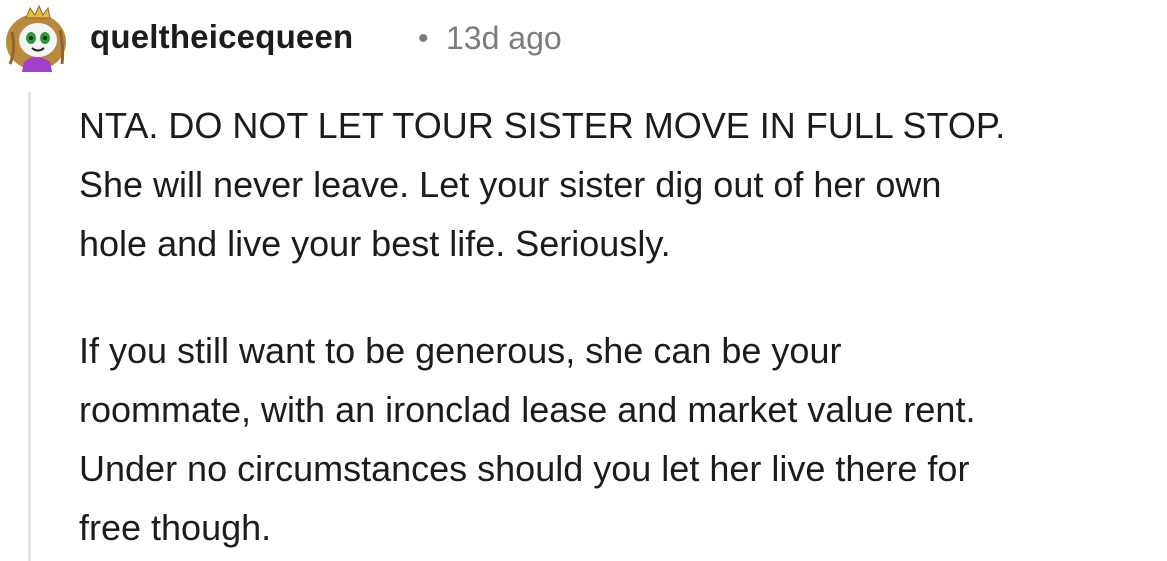  What do you see at coordinates (29, 326) in the screenshot?
I see `thread-line` at bounding box center [29, 326].